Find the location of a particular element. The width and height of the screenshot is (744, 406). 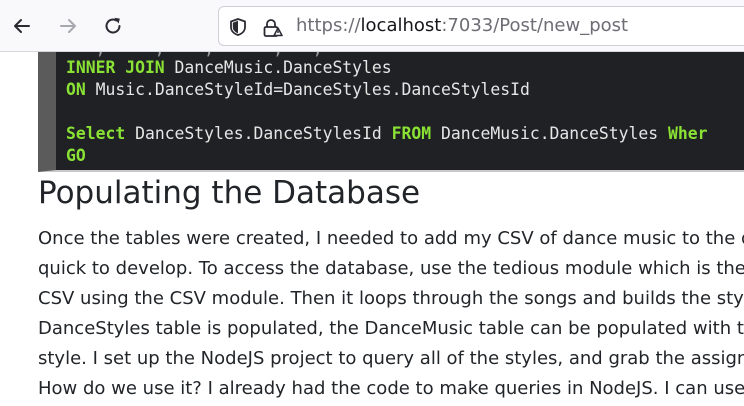

forward-button is located at coordinates (68, 26).